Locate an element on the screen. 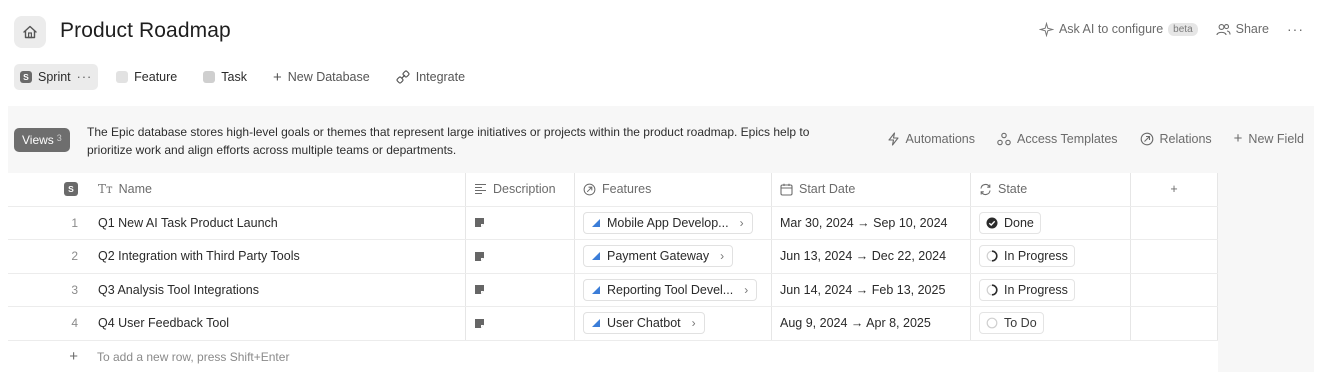  automations-button: Automations is located at coordinates (931, 139).